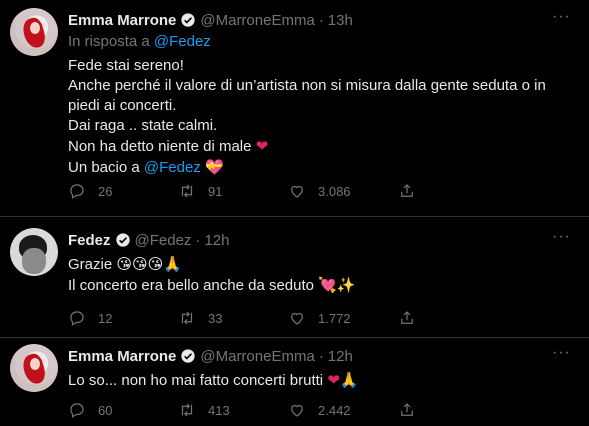  Describe the element at coordinates (215, 191) in the screenshot. I see `retweet-count: 91` at that location.